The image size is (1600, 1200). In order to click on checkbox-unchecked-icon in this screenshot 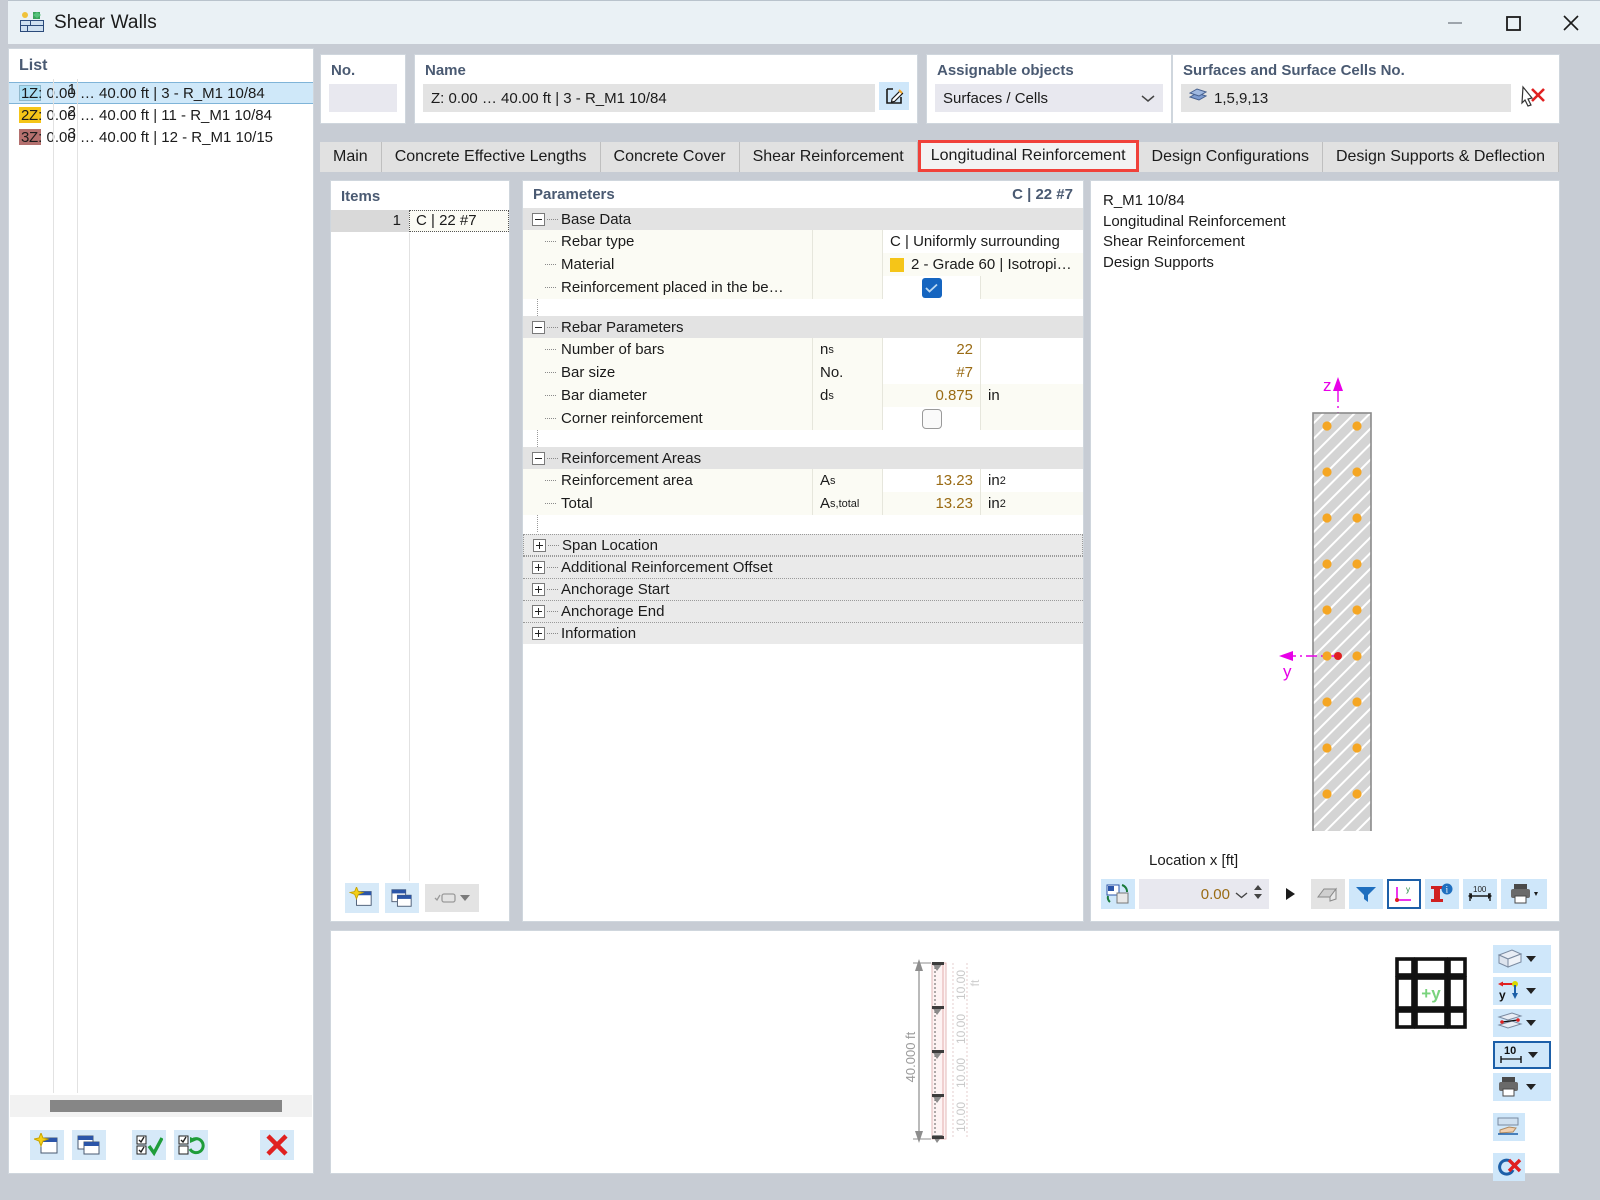, I will do `click(931, 418)`.